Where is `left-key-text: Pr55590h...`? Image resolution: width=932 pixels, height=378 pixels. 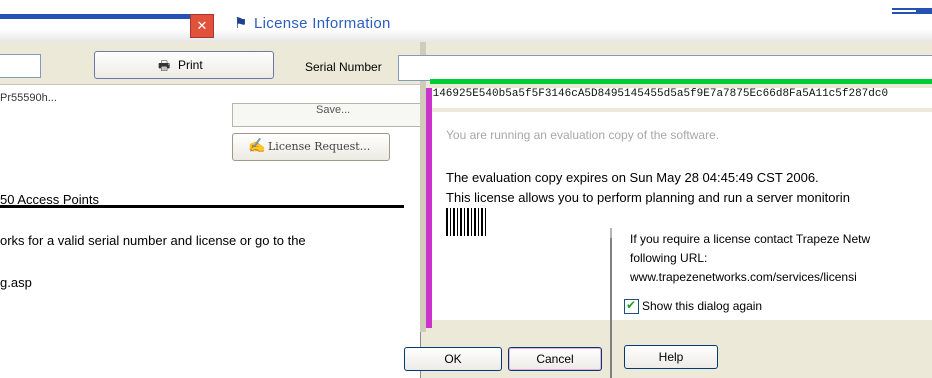 left-key-text: Pr55590h... is located at coordinates (28, 98).